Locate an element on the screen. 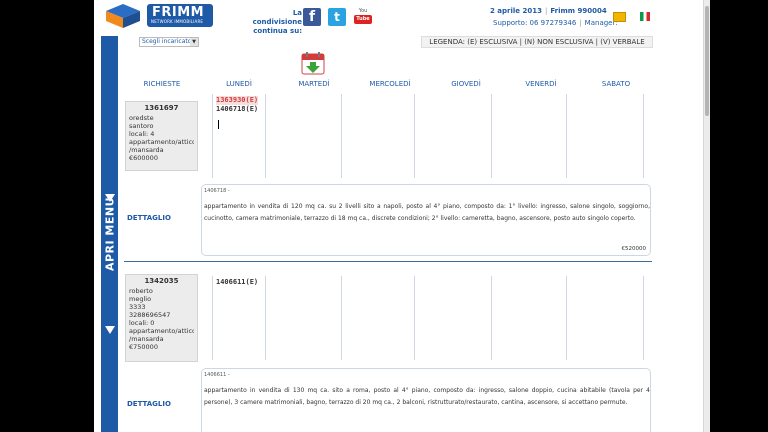  header-support: Supporto: 06 97279346 is located at coordinates (535, 23).